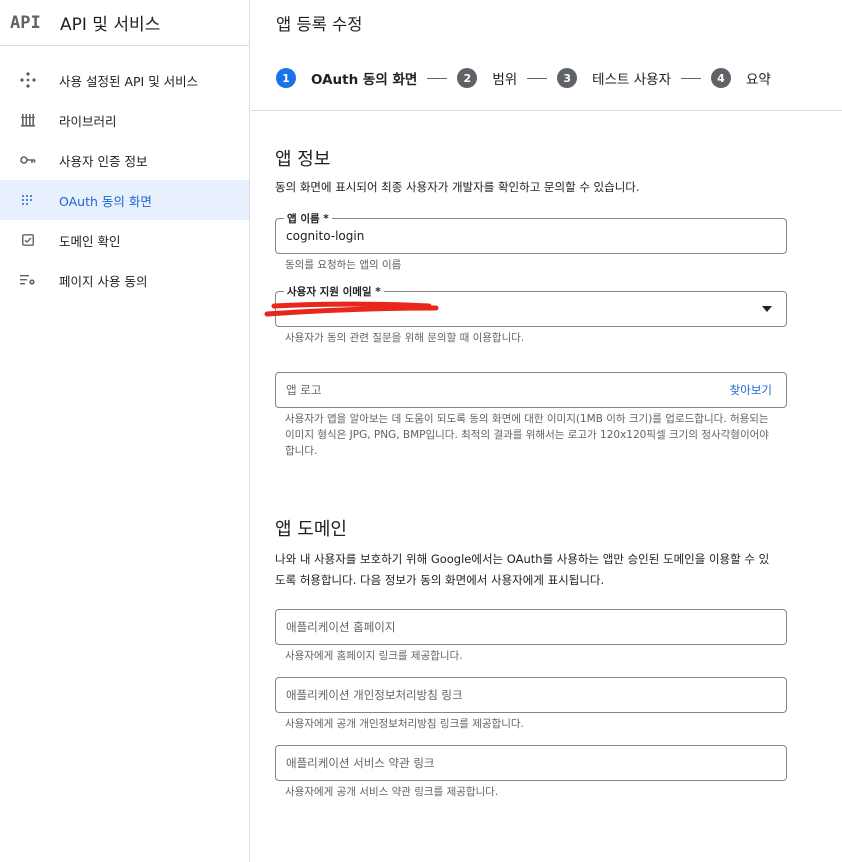 The width and height of the screenshot is (842, 862). I want to click on sidebar-item-enabled-apis: 사용 설정된 API 및 서비스, so click(124, 80).